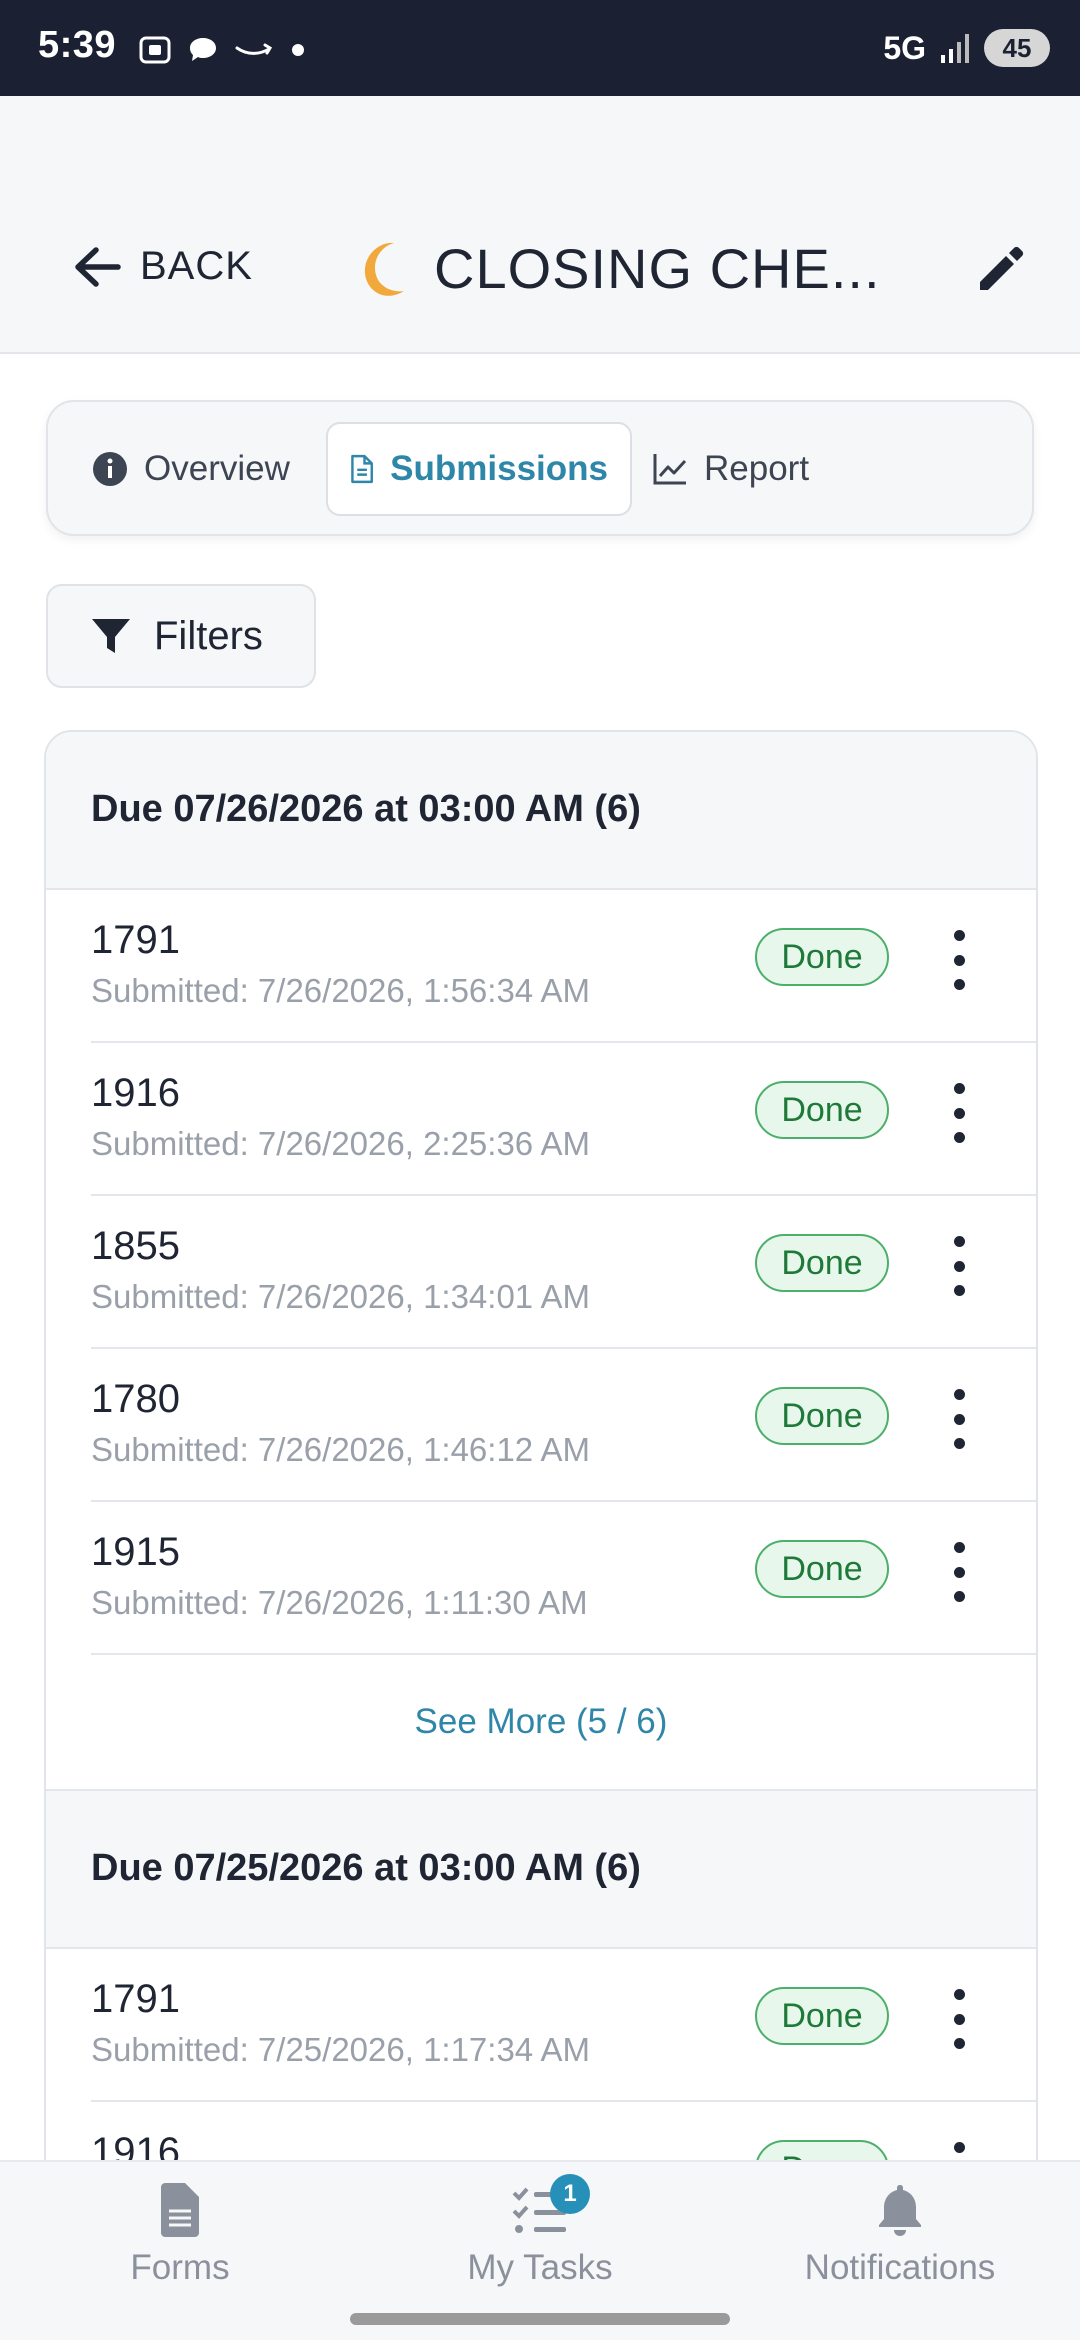 The height and width of the screenshot is (2340, 1080). What do you see at coordinates (223, 50) in the screenshot?
I see `status-notification-icons` at bounding box center [223, 50].